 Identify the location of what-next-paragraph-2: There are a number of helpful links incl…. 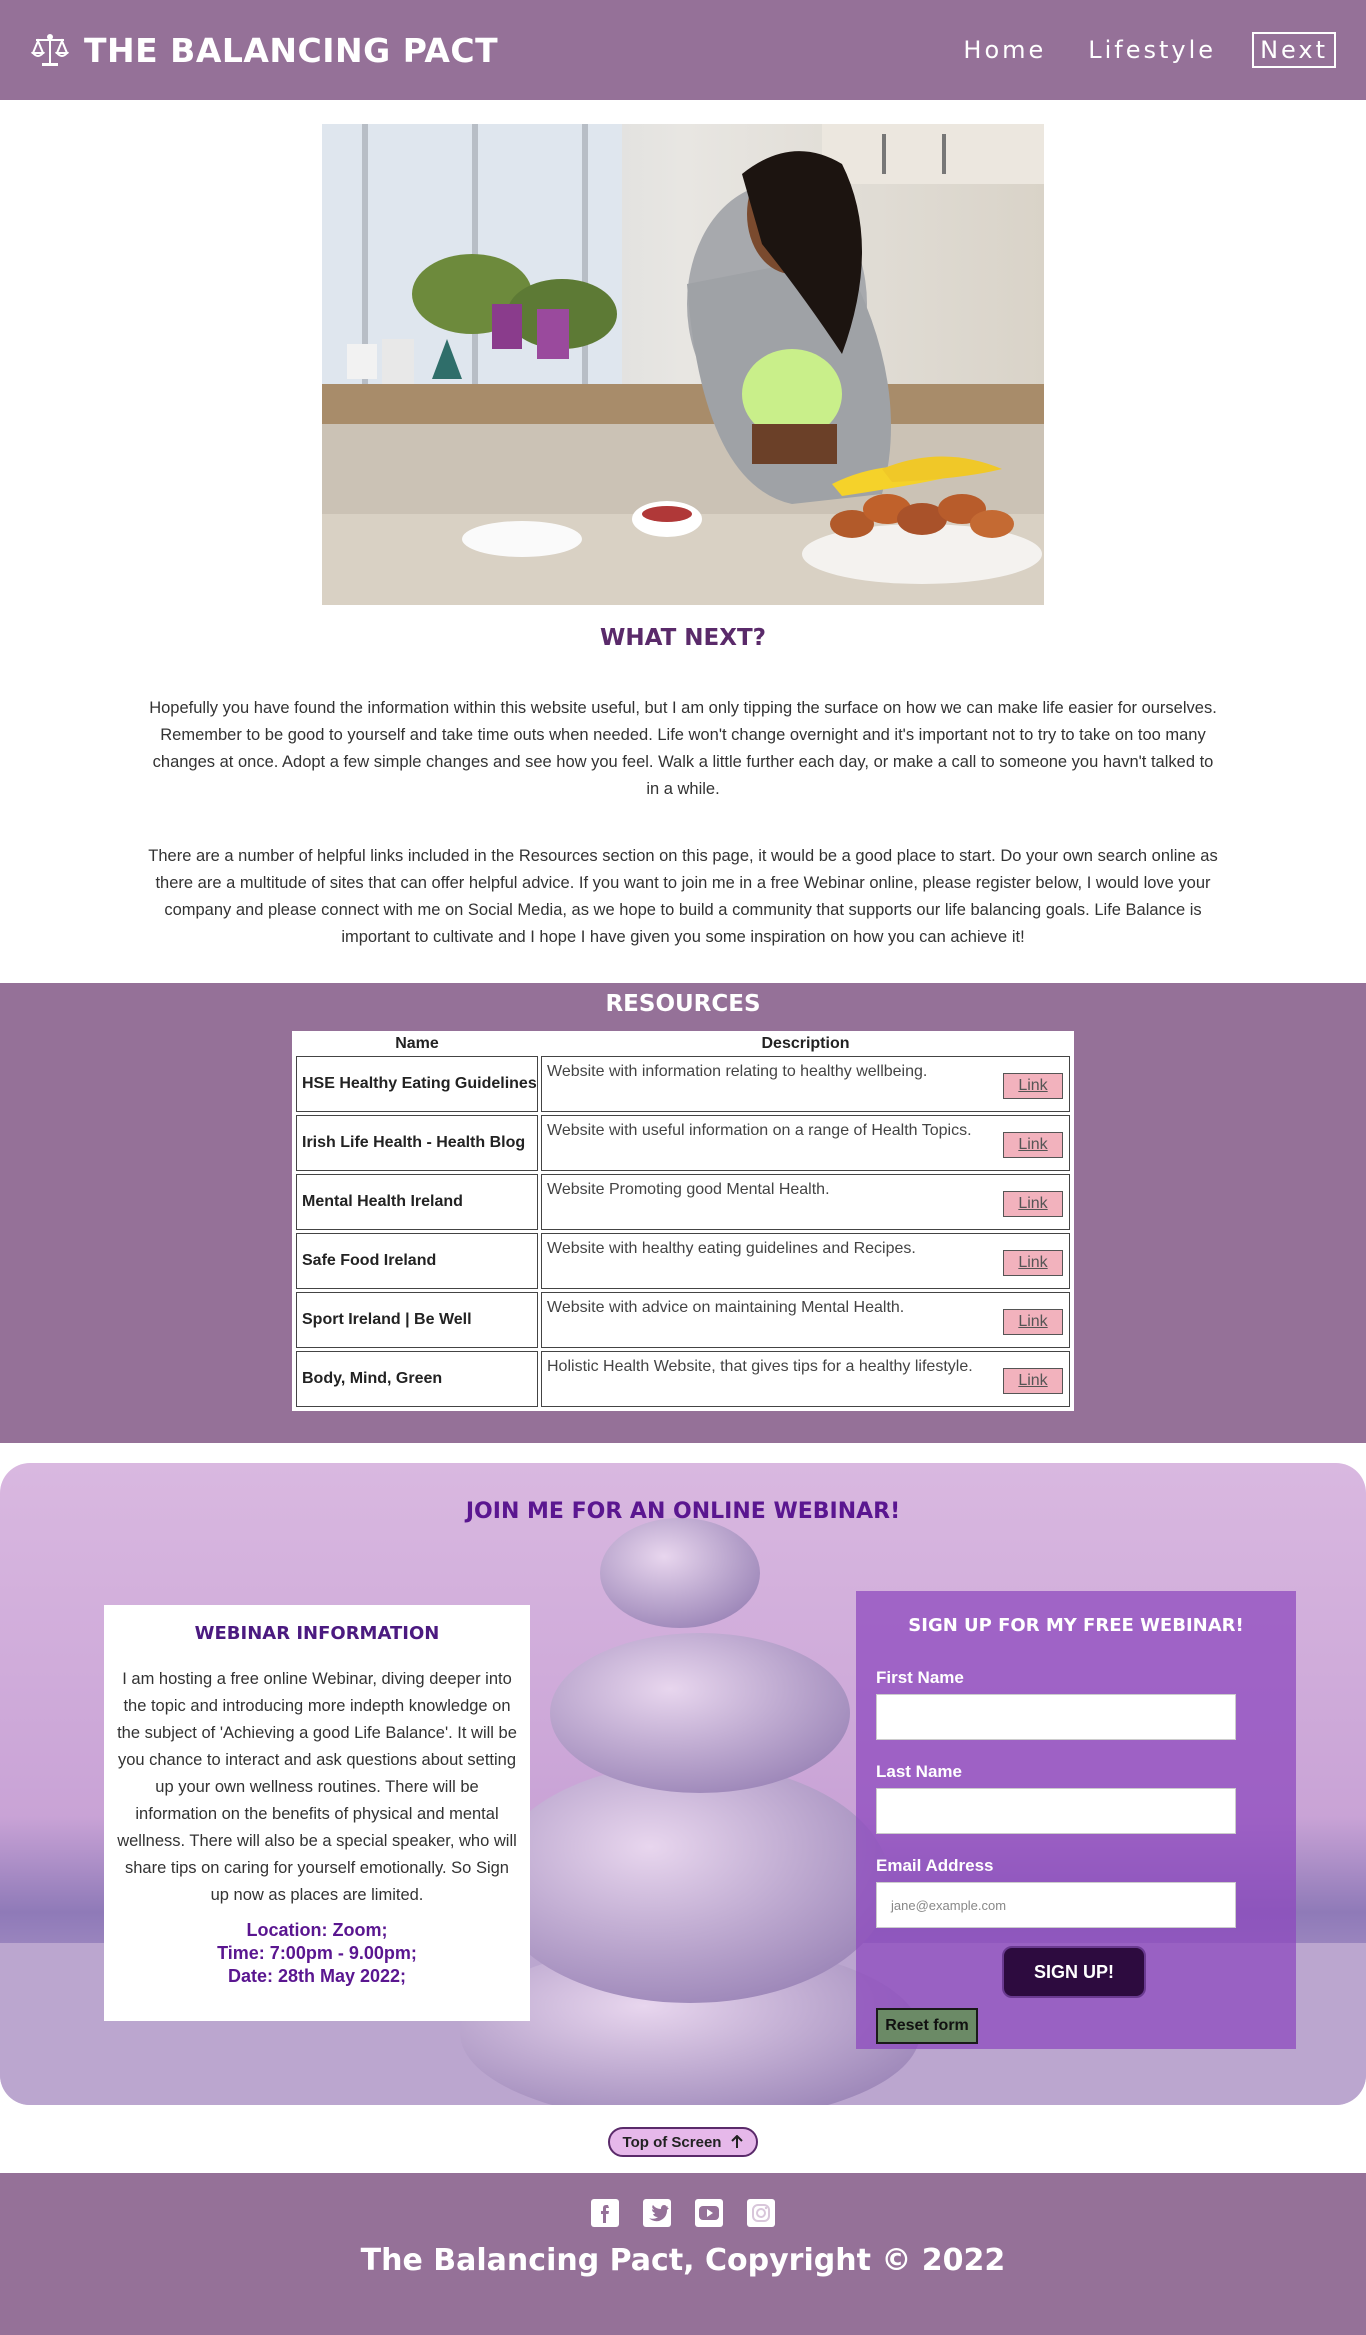
(683, 896).